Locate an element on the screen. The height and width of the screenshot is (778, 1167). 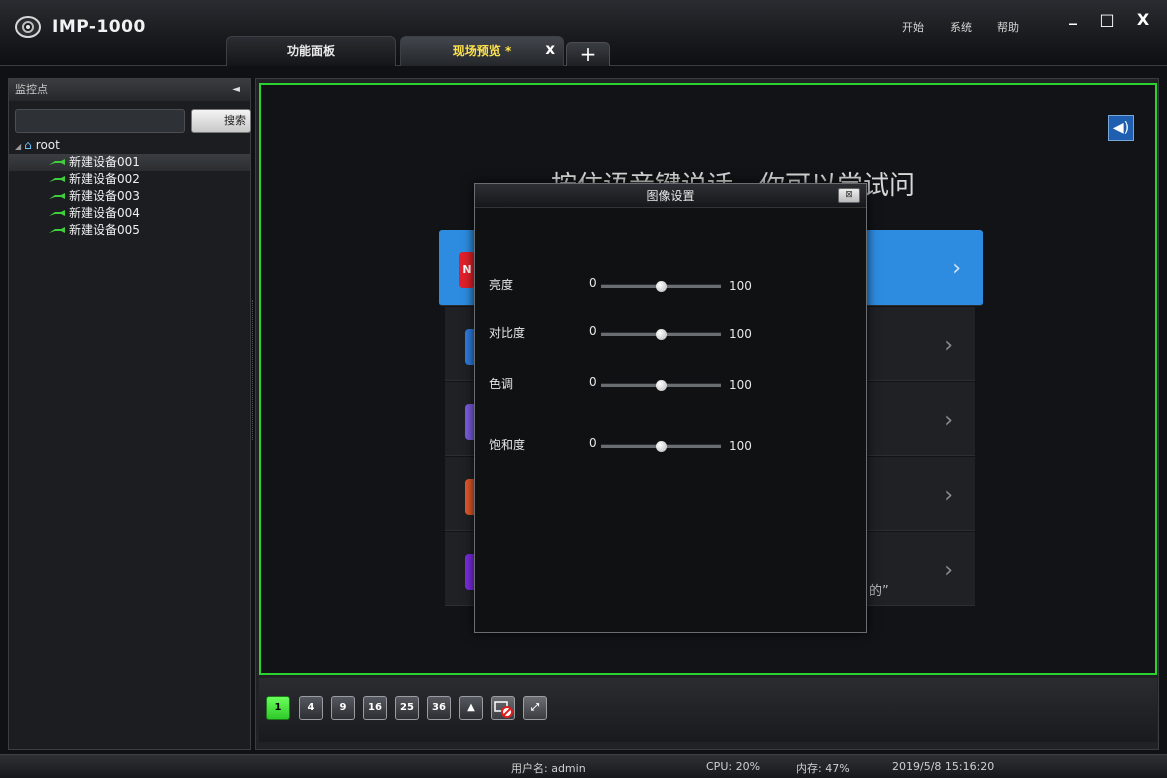
tree-root: ◢ ⌂ root is located at coordinates (129, 145).